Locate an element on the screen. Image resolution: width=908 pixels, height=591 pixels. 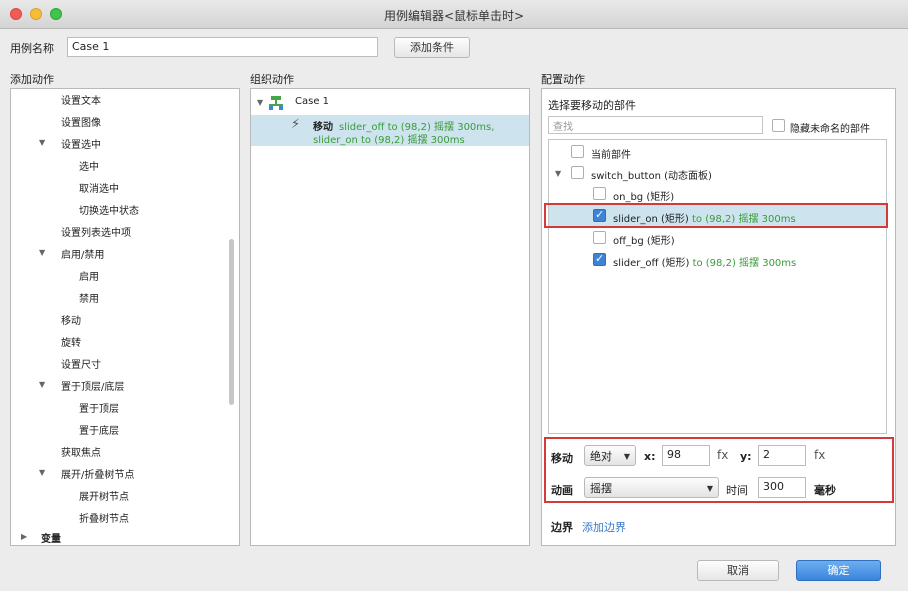
widget-checkbox-checked is located at coordinates (599, 259).